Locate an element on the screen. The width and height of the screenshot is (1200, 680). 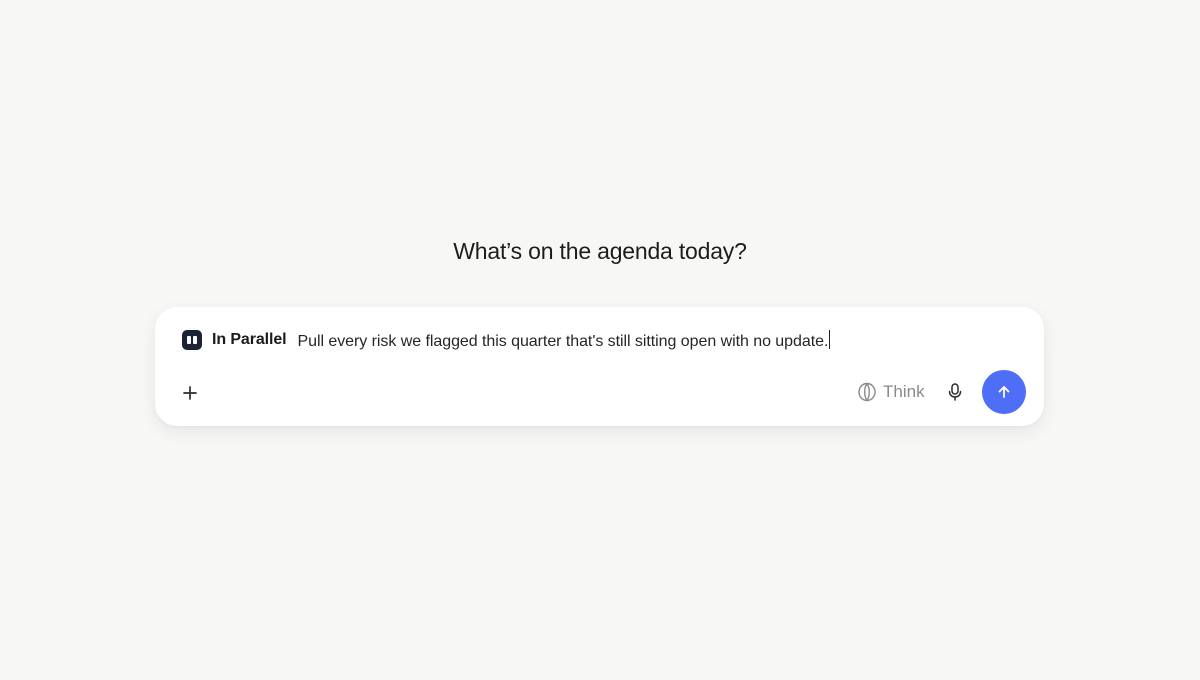
mode-chip: In Parallel is located at coordinates (234, 340).